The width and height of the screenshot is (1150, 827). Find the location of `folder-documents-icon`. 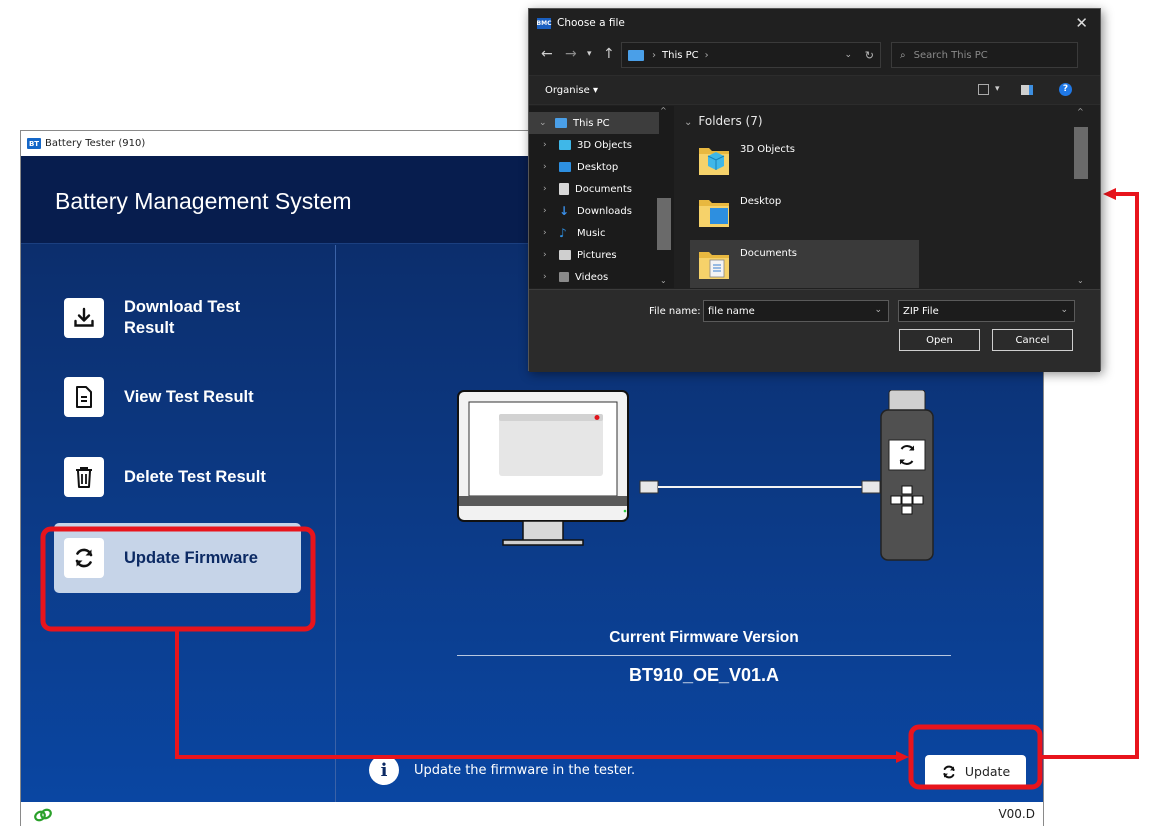

folder-documents-icon is located at coordinates (714, 263).